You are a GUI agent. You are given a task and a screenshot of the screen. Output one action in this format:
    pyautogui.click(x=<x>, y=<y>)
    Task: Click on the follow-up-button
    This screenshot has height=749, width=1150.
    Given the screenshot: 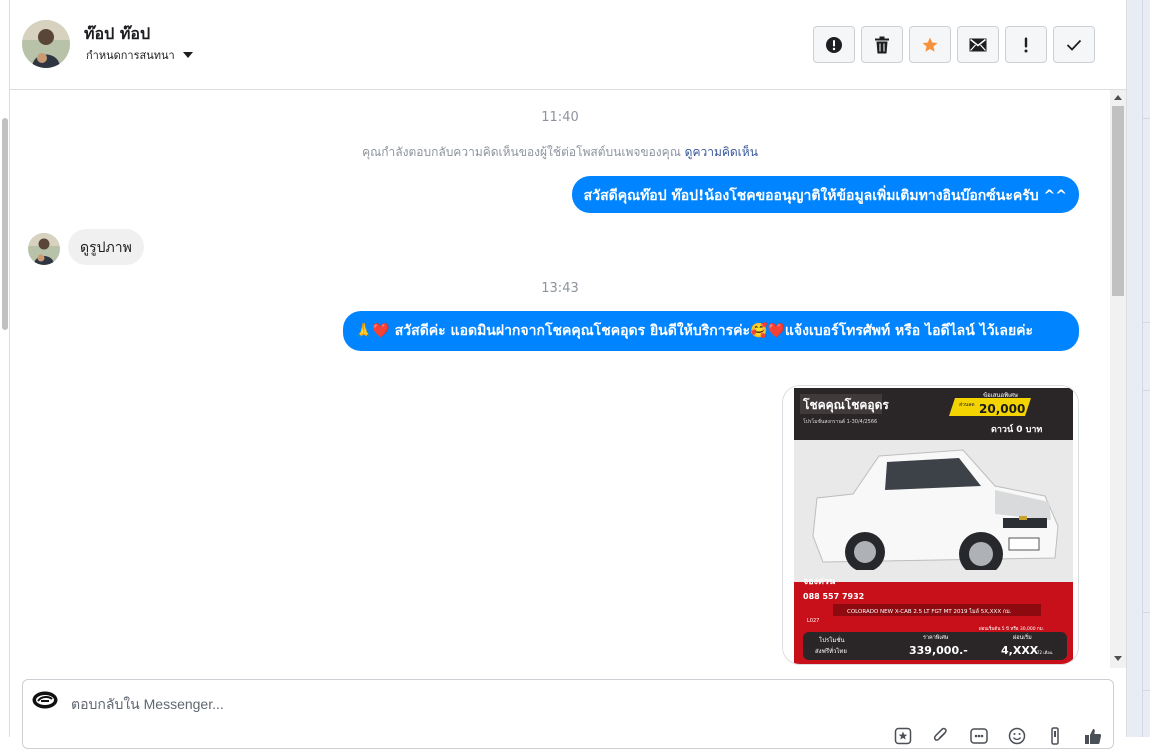 What is the action you would take?
    pyautogui.click(x=1026, y=44)
    